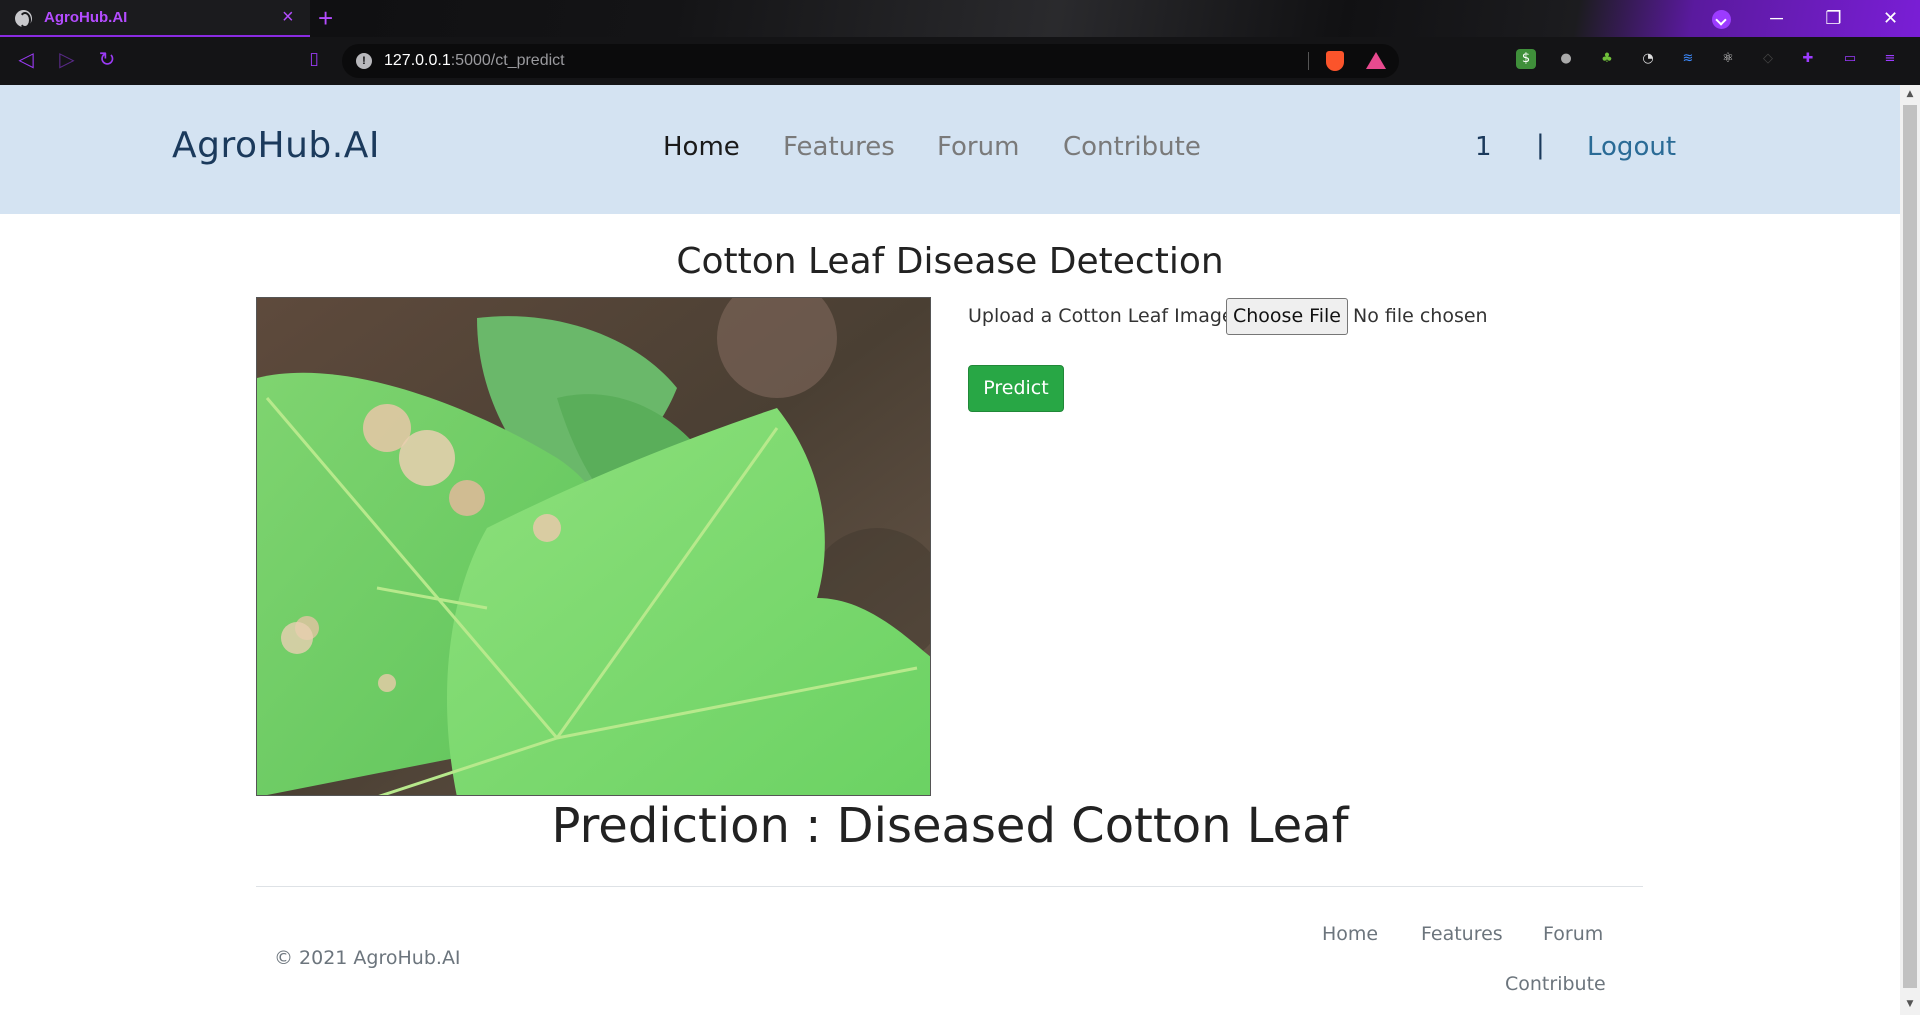 This screenshot has height=1015, width=1920. Describe the element at coordinates (1566, 59) in the screenshot. I see `extension-mouse-icon: ●` at that location.